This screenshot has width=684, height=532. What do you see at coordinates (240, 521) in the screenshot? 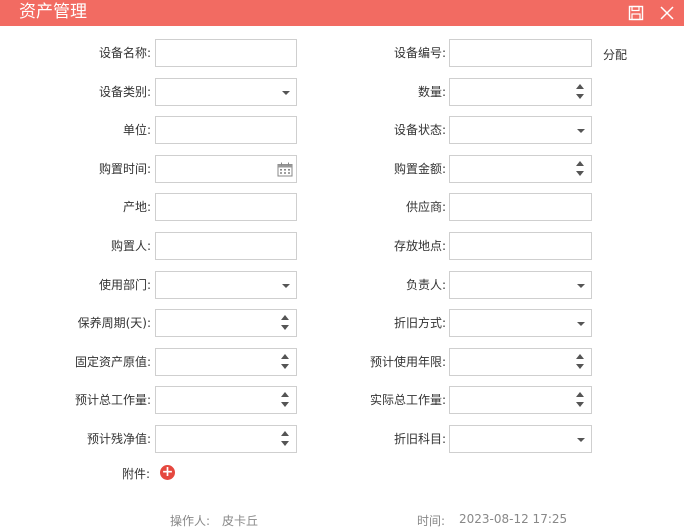
I see `operator-name: 皮卡丘` at bounding box center [240, 521].